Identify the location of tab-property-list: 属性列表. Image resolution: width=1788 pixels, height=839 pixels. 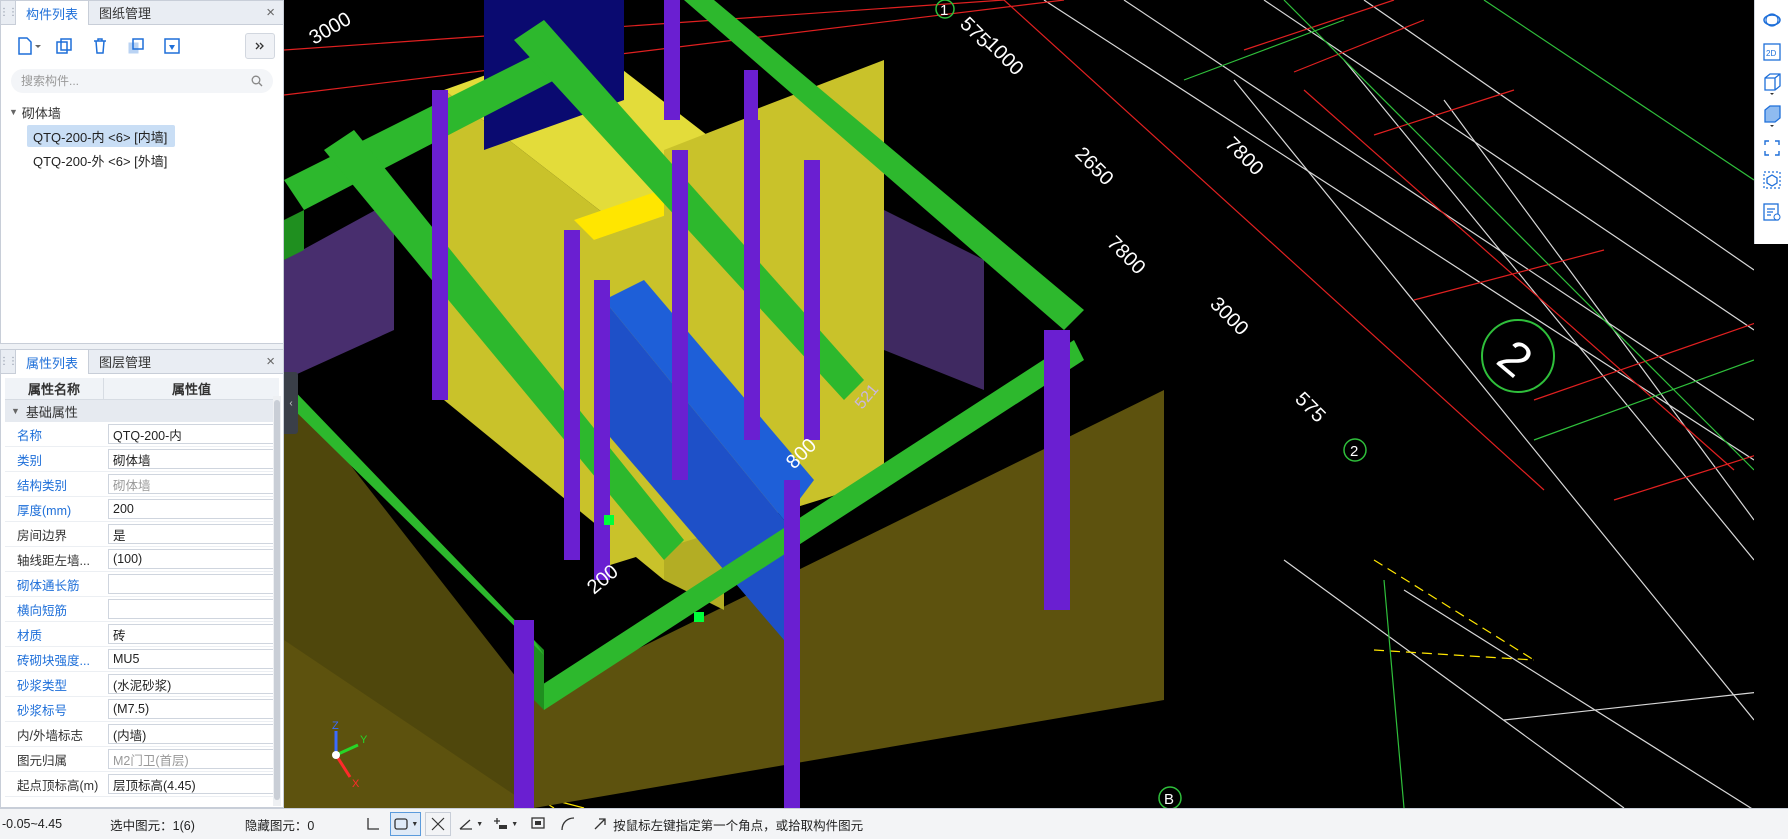
(52, 362).